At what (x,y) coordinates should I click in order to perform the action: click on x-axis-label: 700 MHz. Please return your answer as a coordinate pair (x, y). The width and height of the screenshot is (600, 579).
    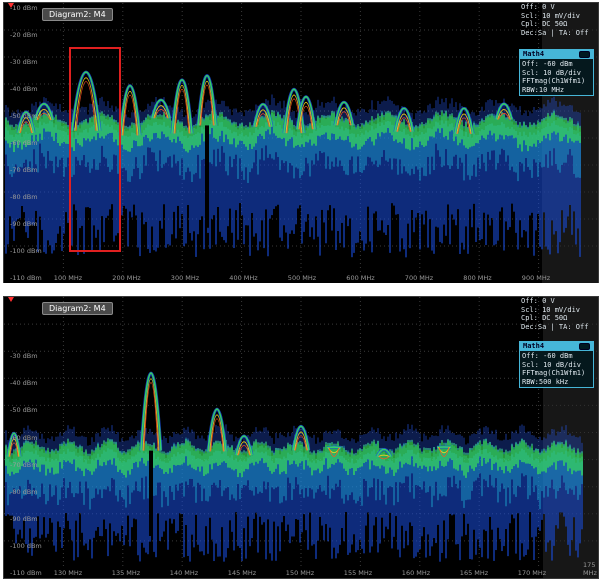
    Looking at the image, I should click on (419, 278).